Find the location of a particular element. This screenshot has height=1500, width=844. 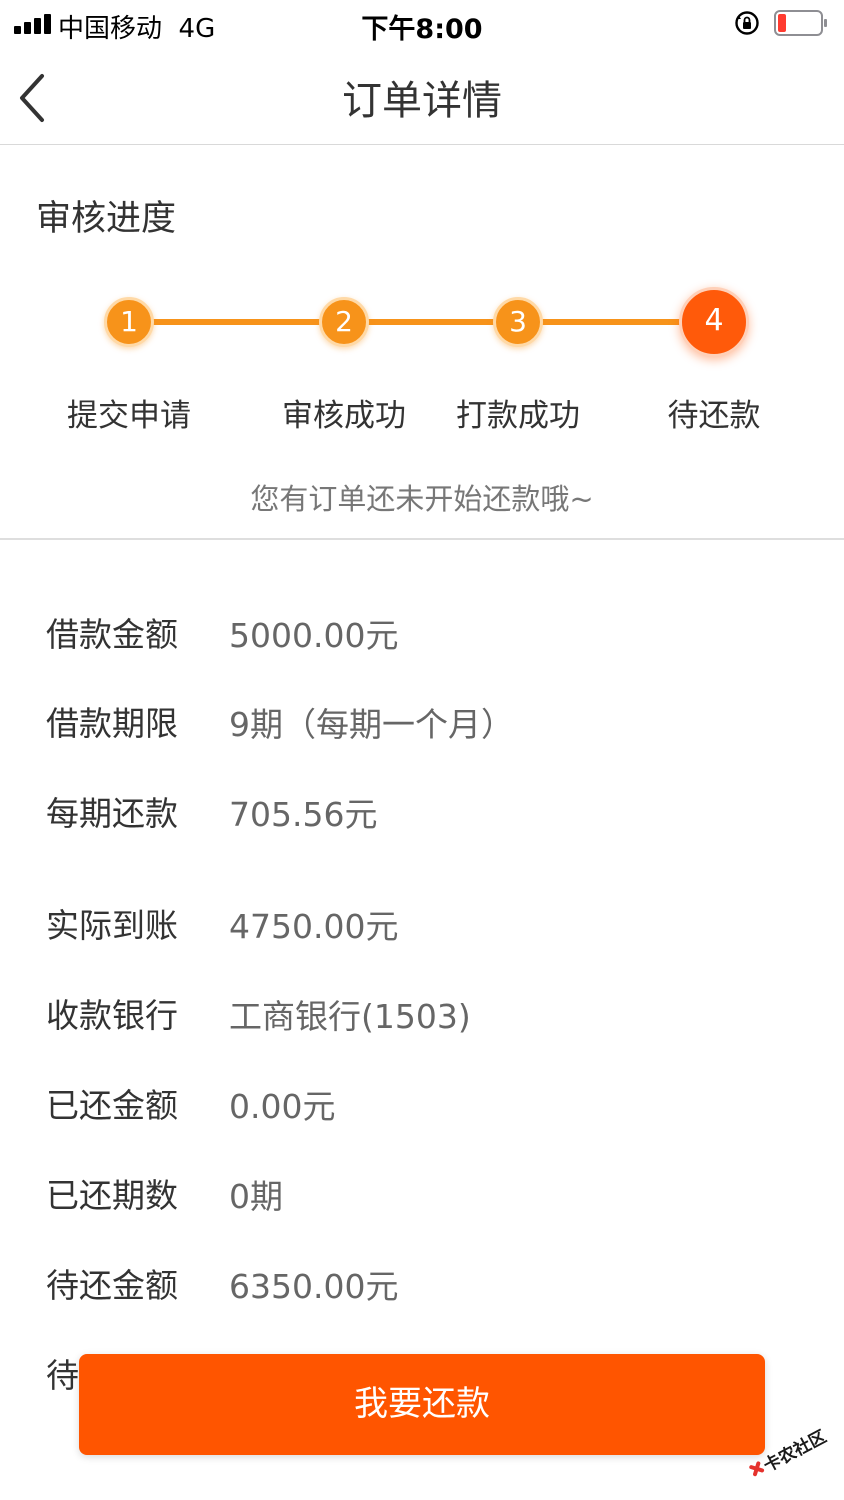

page-title: 订单详情 is located at coordinates (422, 101).